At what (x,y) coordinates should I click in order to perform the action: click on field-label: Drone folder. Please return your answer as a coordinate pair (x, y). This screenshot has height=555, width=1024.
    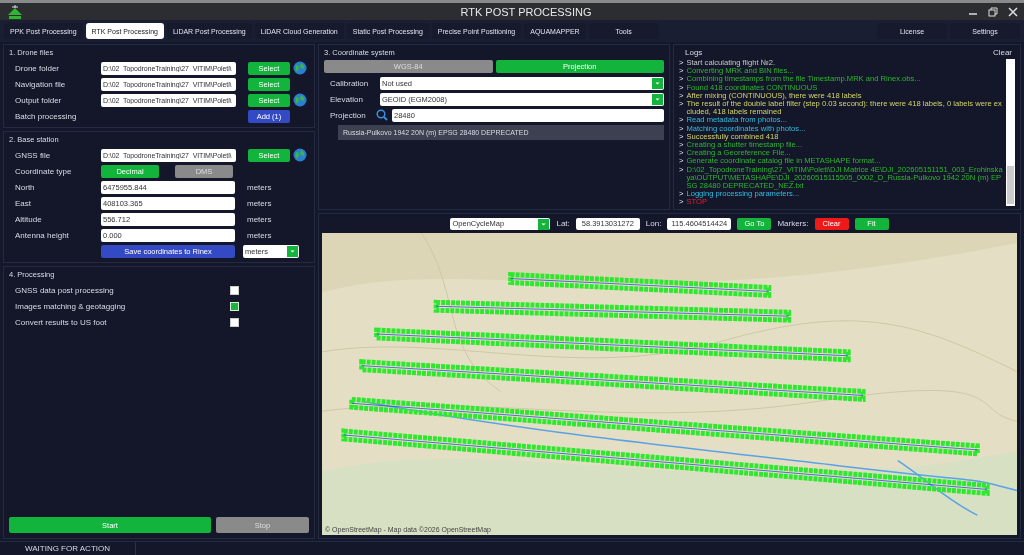
    Looking at the image, I should click on (37, 68).